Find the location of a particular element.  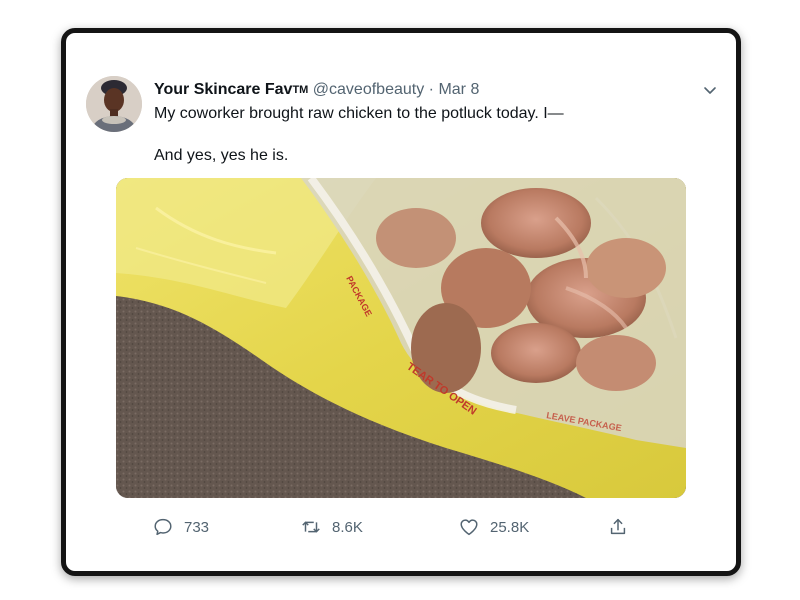

share-button is located at coordinates (623, 527).